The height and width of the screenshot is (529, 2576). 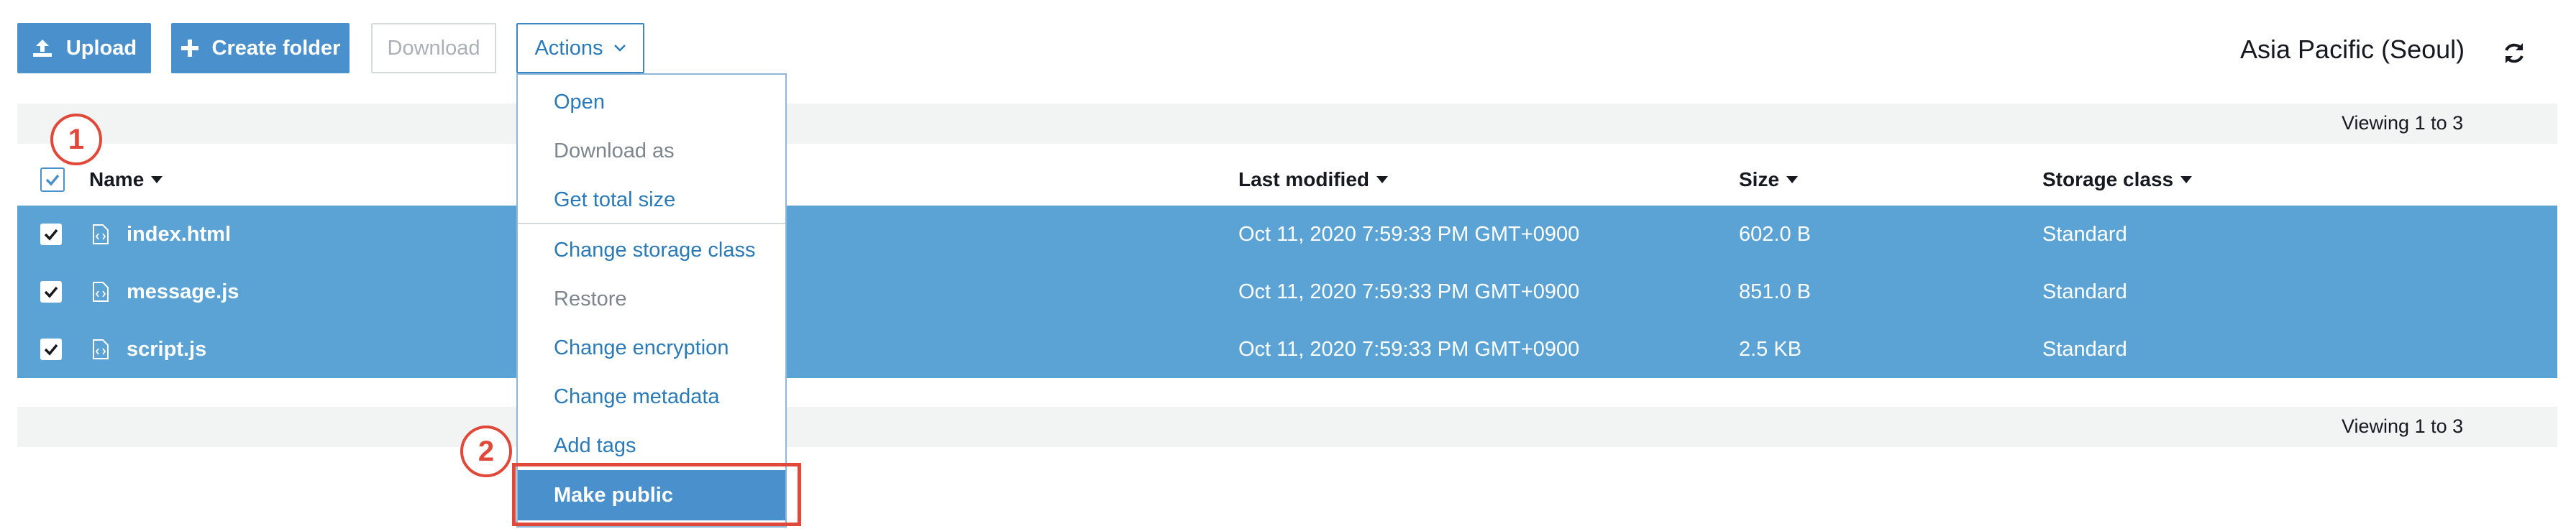 I want to click on create-folder-button: Create folder, so click(x=260, y=48).